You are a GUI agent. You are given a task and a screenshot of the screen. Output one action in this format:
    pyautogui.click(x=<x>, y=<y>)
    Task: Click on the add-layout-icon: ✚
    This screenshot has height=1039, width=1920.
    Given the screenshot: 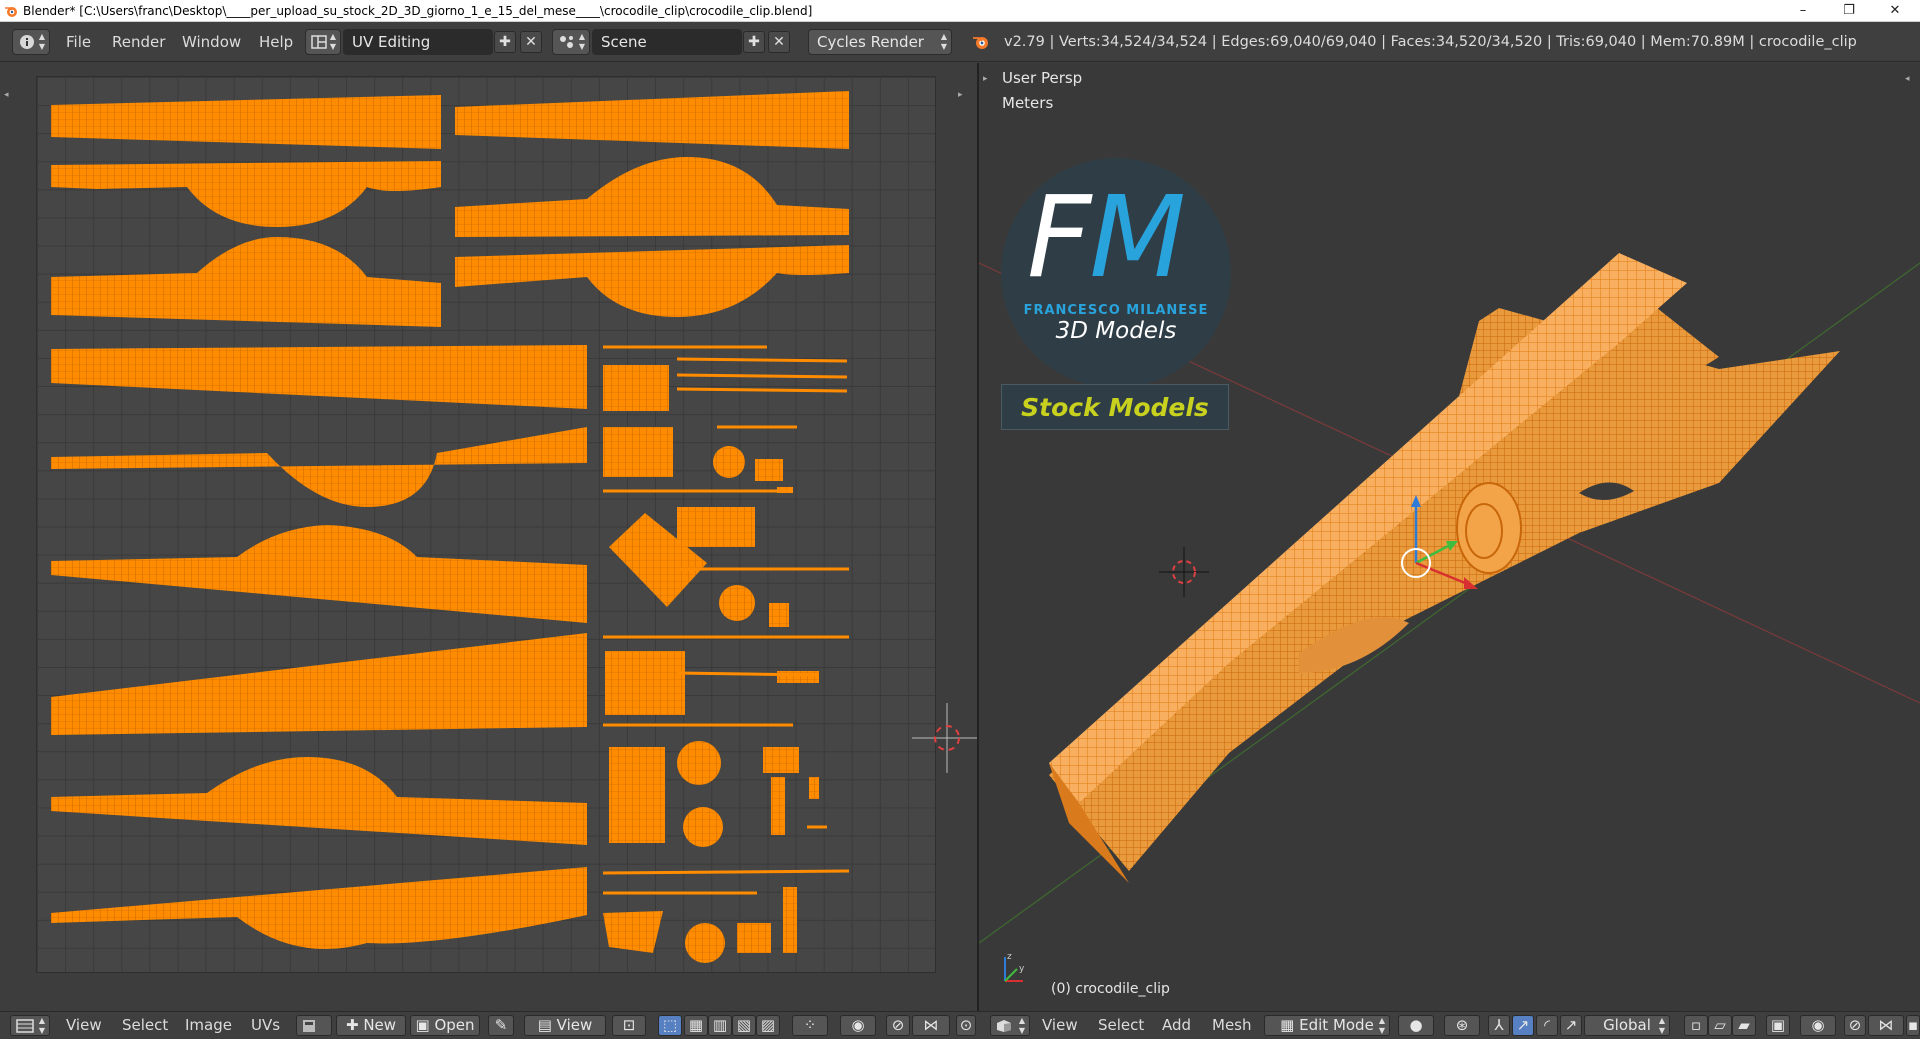 What is the action you would take?
    pyautogui.click(x=505, y=42)
    